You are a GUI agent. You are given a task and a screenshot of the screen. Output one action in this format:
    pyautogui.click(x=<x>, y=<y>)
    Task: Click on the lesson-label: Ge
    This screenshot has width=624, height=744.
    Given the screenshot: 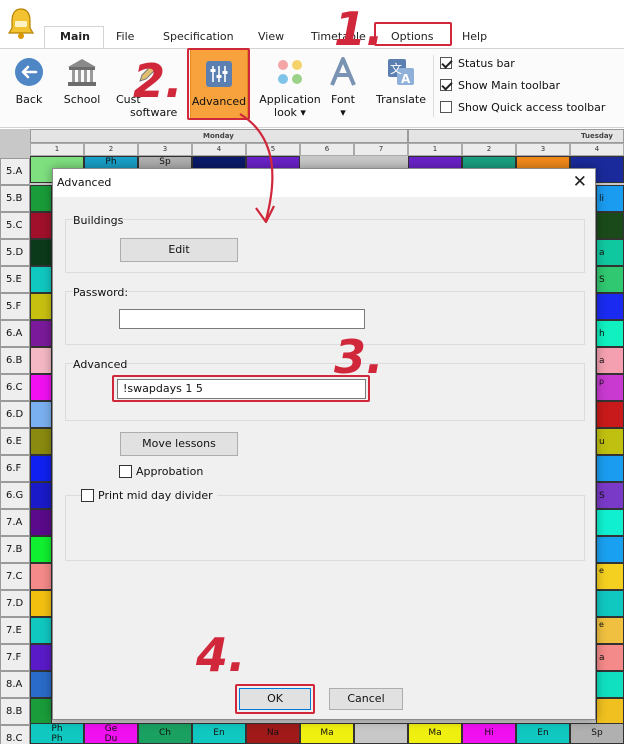 What is the action you would take?
    pyautogui.click(x=111, y=729)
    